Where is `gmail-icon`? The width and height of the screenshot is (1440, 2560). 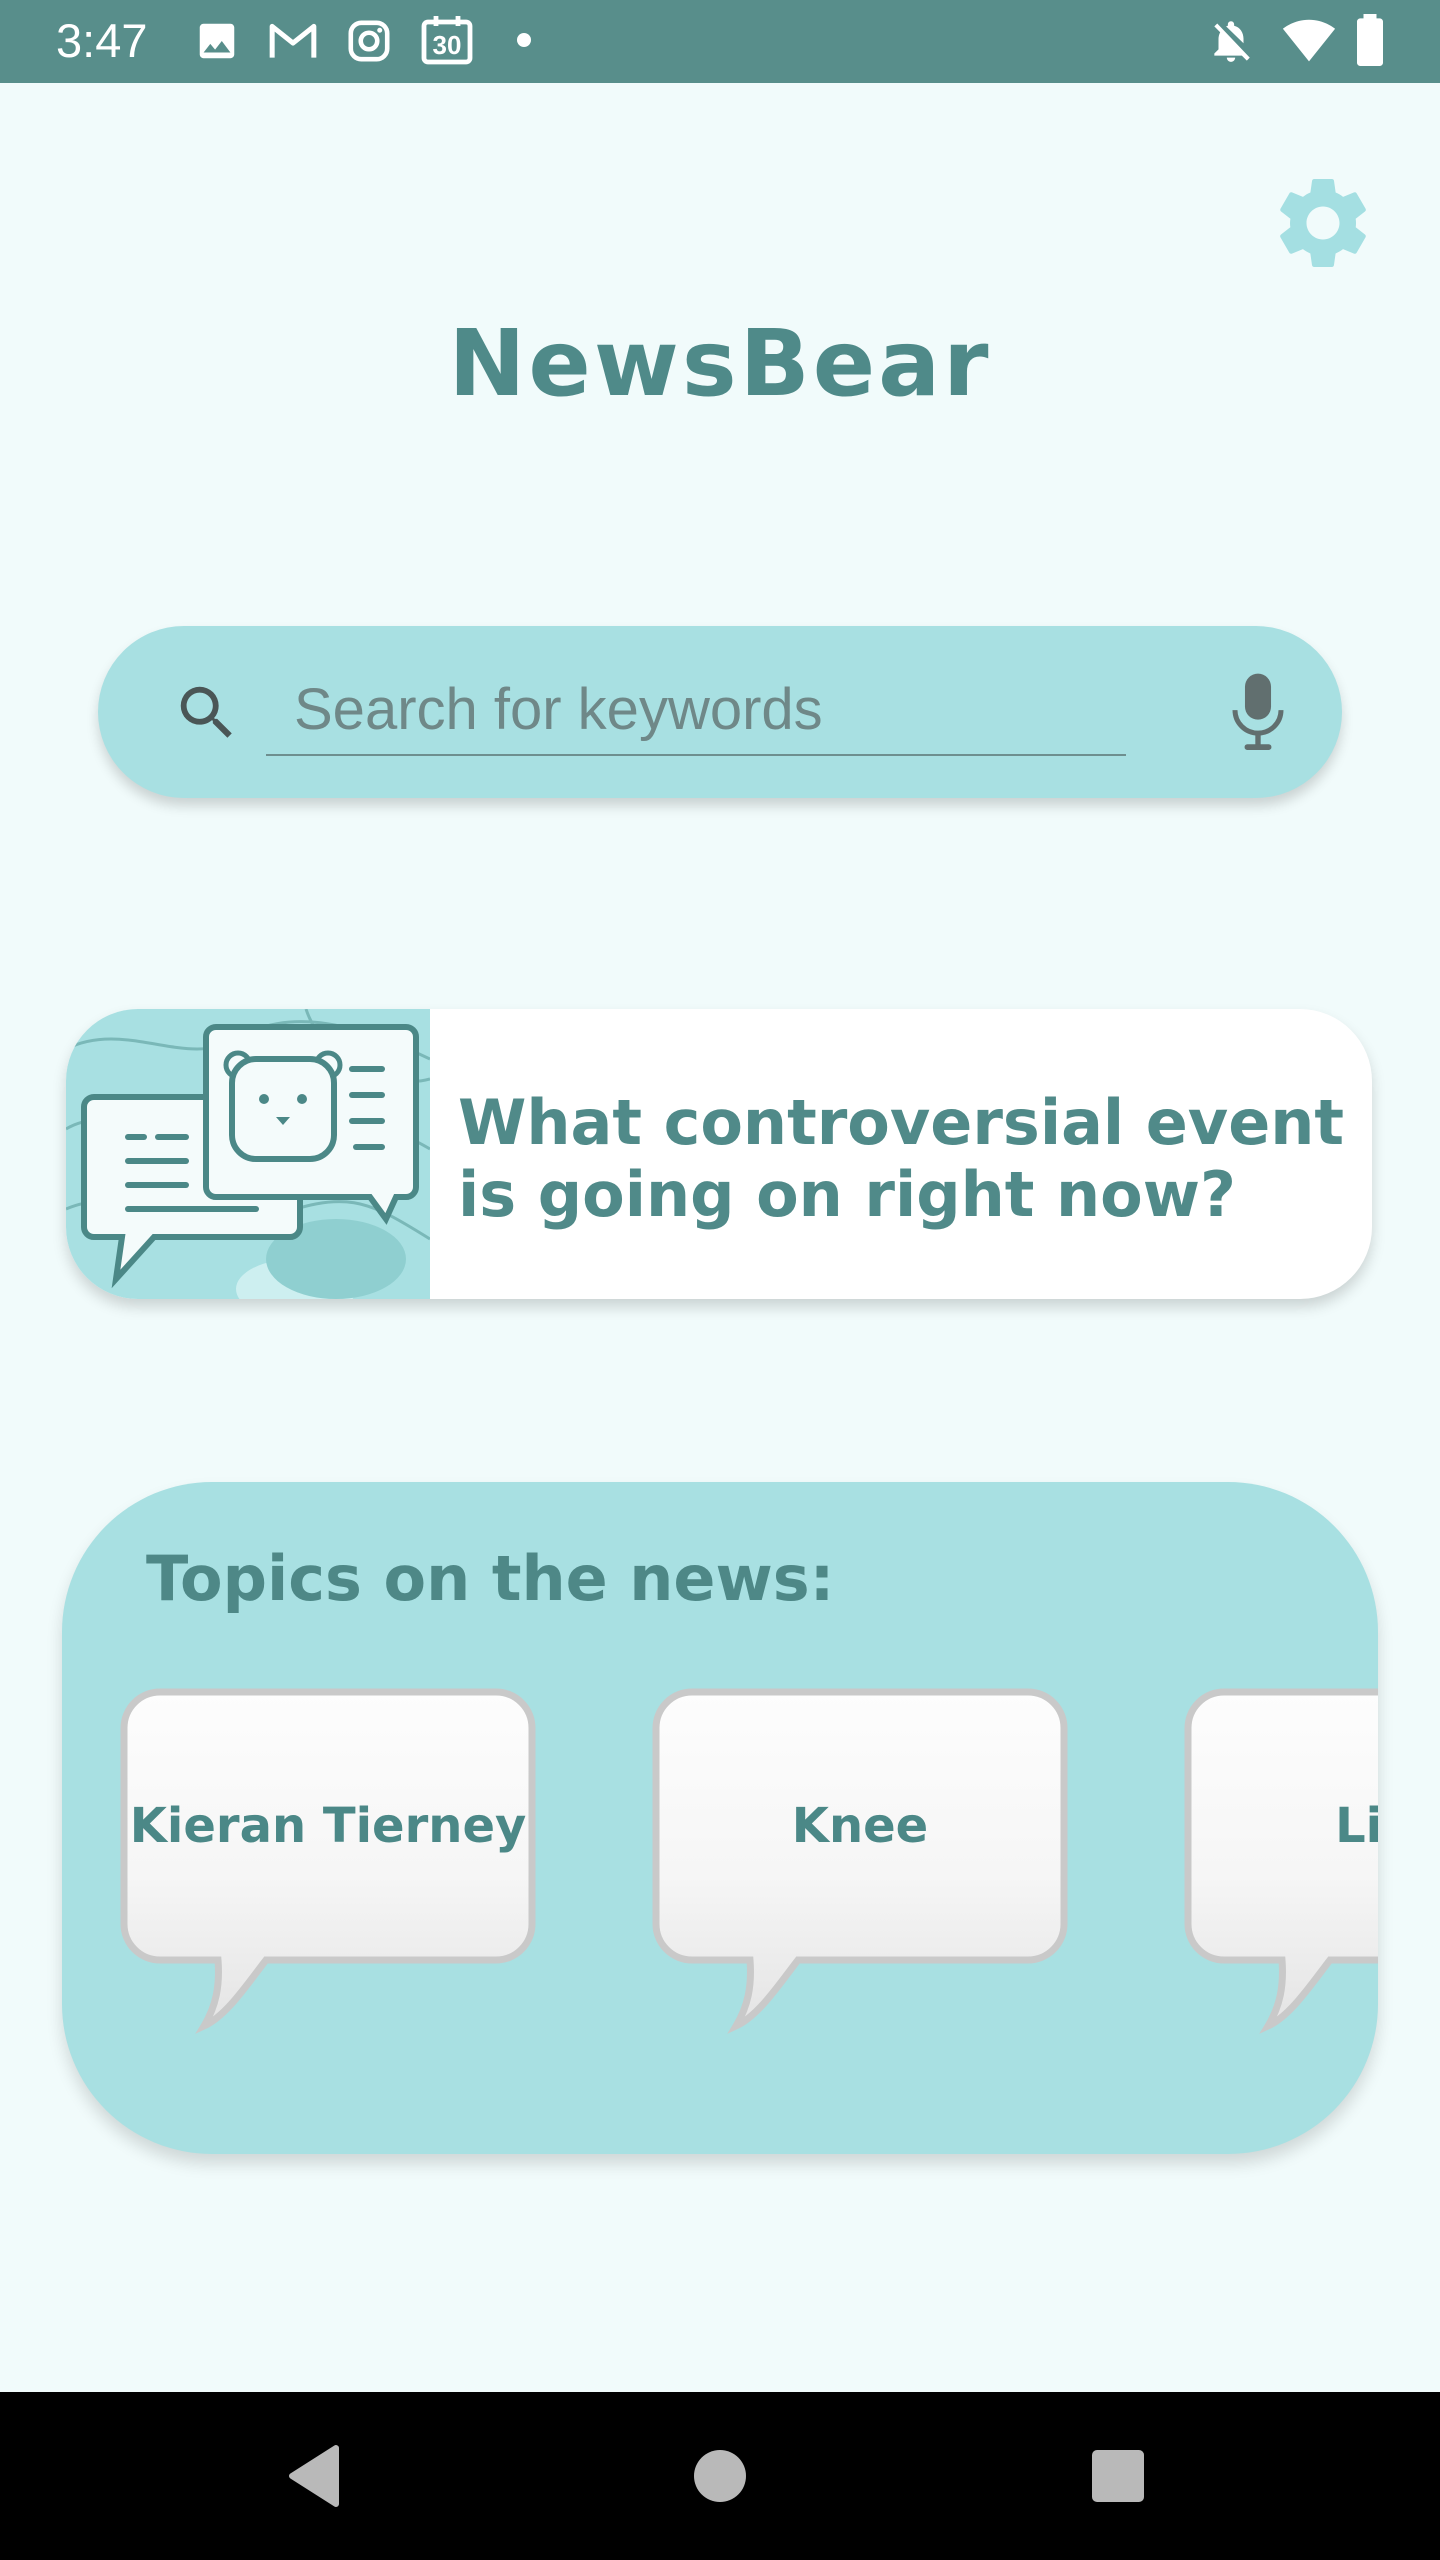
gmail-icon is located at coordinates (293, 40).